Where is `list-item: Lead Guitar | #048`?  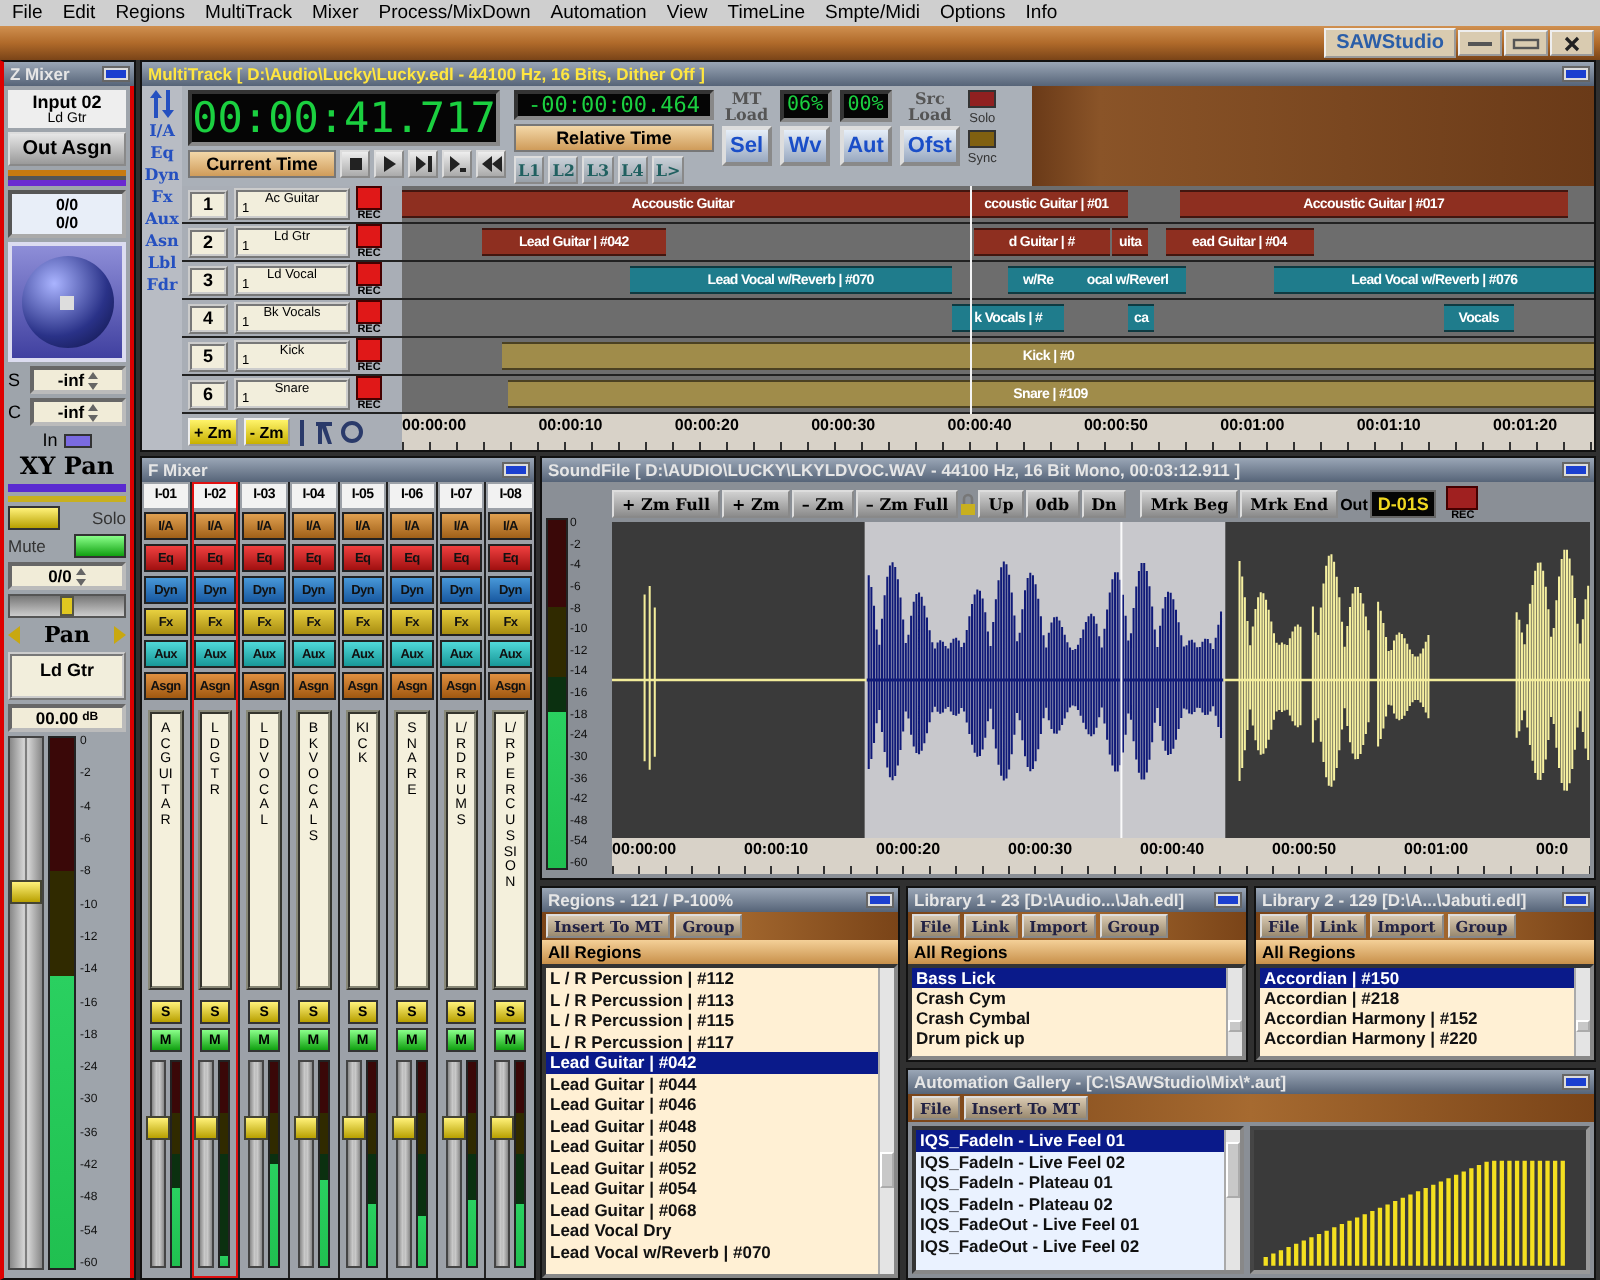
list-item: Lead Guitar | #048 is located at coordinates (712, 1125).